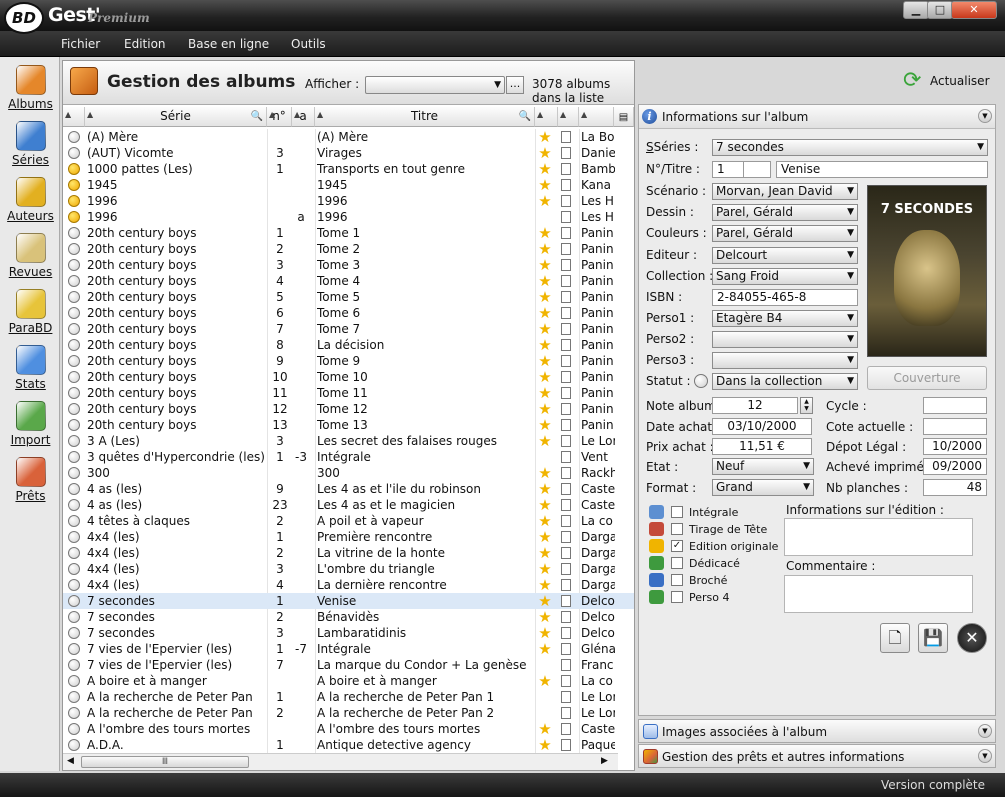 This screenshot has height=797, width=1005. What do you see at coordinates (785, 297) in the screenshot?
I see `isbn-field: 2-84055-465-8` at bounding box center [785, 297].